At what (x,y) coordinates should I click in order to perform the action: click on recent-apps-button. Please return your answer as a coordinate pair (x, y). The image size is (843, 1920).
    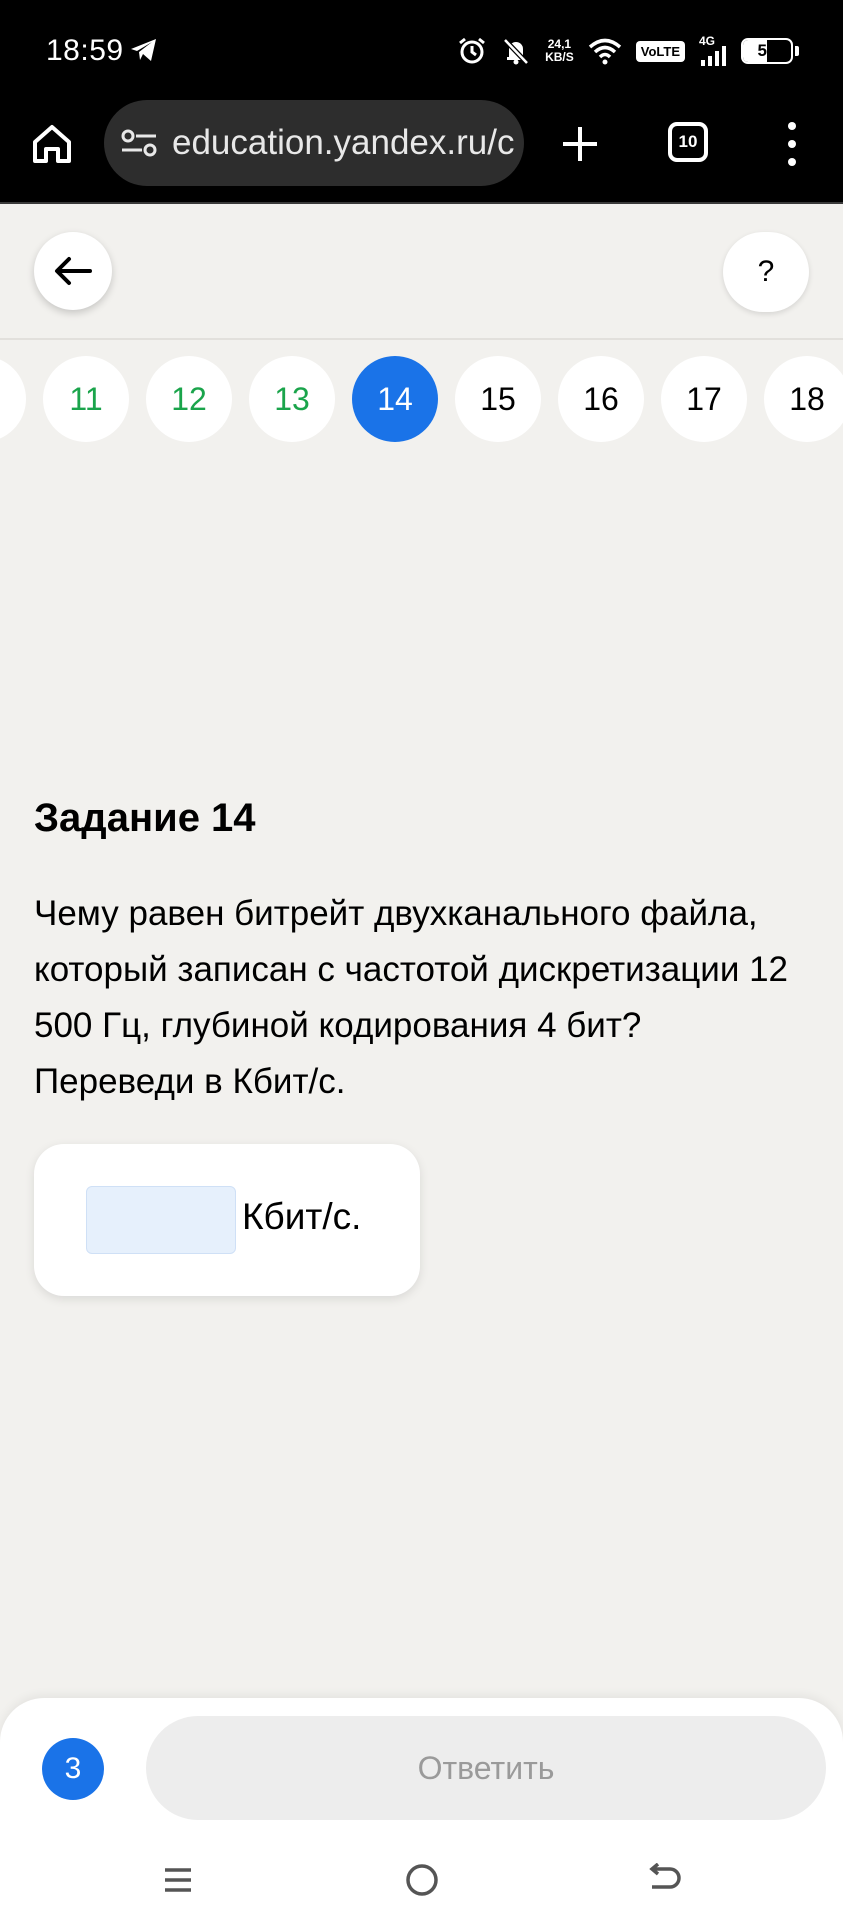
    Looking at the image, I should click on (178, 1880).